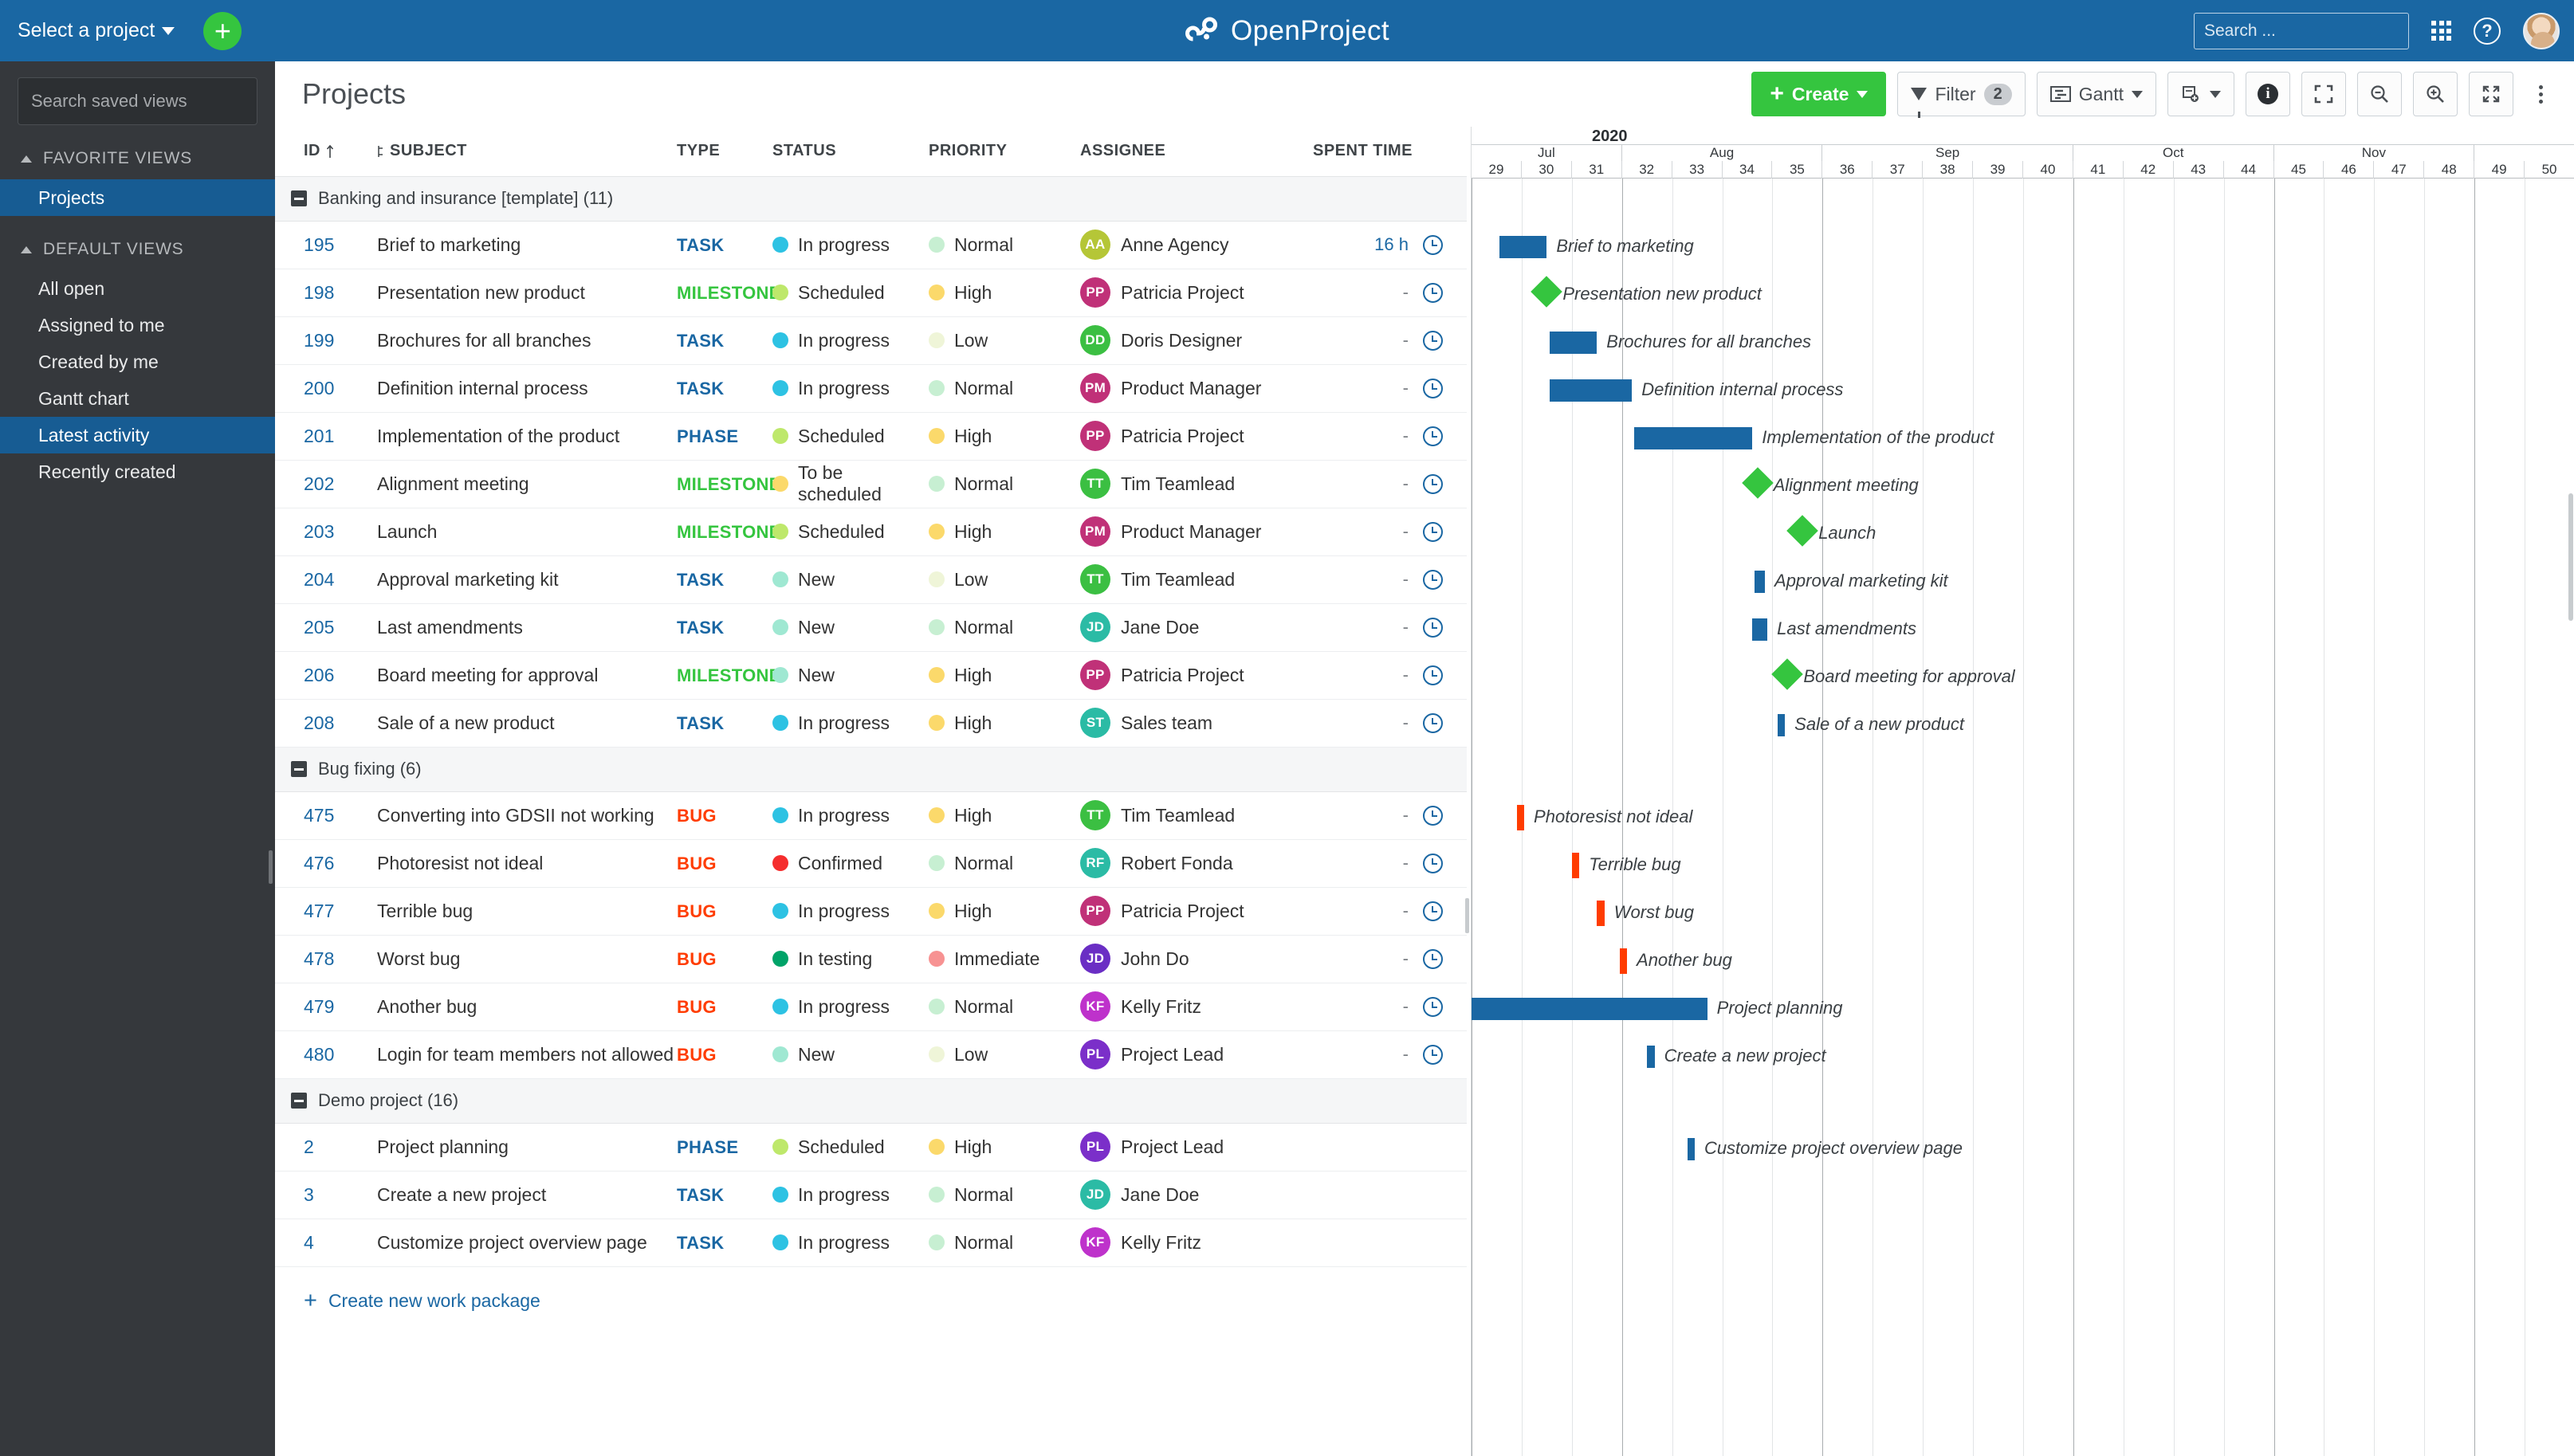  Describe the element at coordinates (96, 30) in the screenshot. I see `project-selector: Select a project` at that location.